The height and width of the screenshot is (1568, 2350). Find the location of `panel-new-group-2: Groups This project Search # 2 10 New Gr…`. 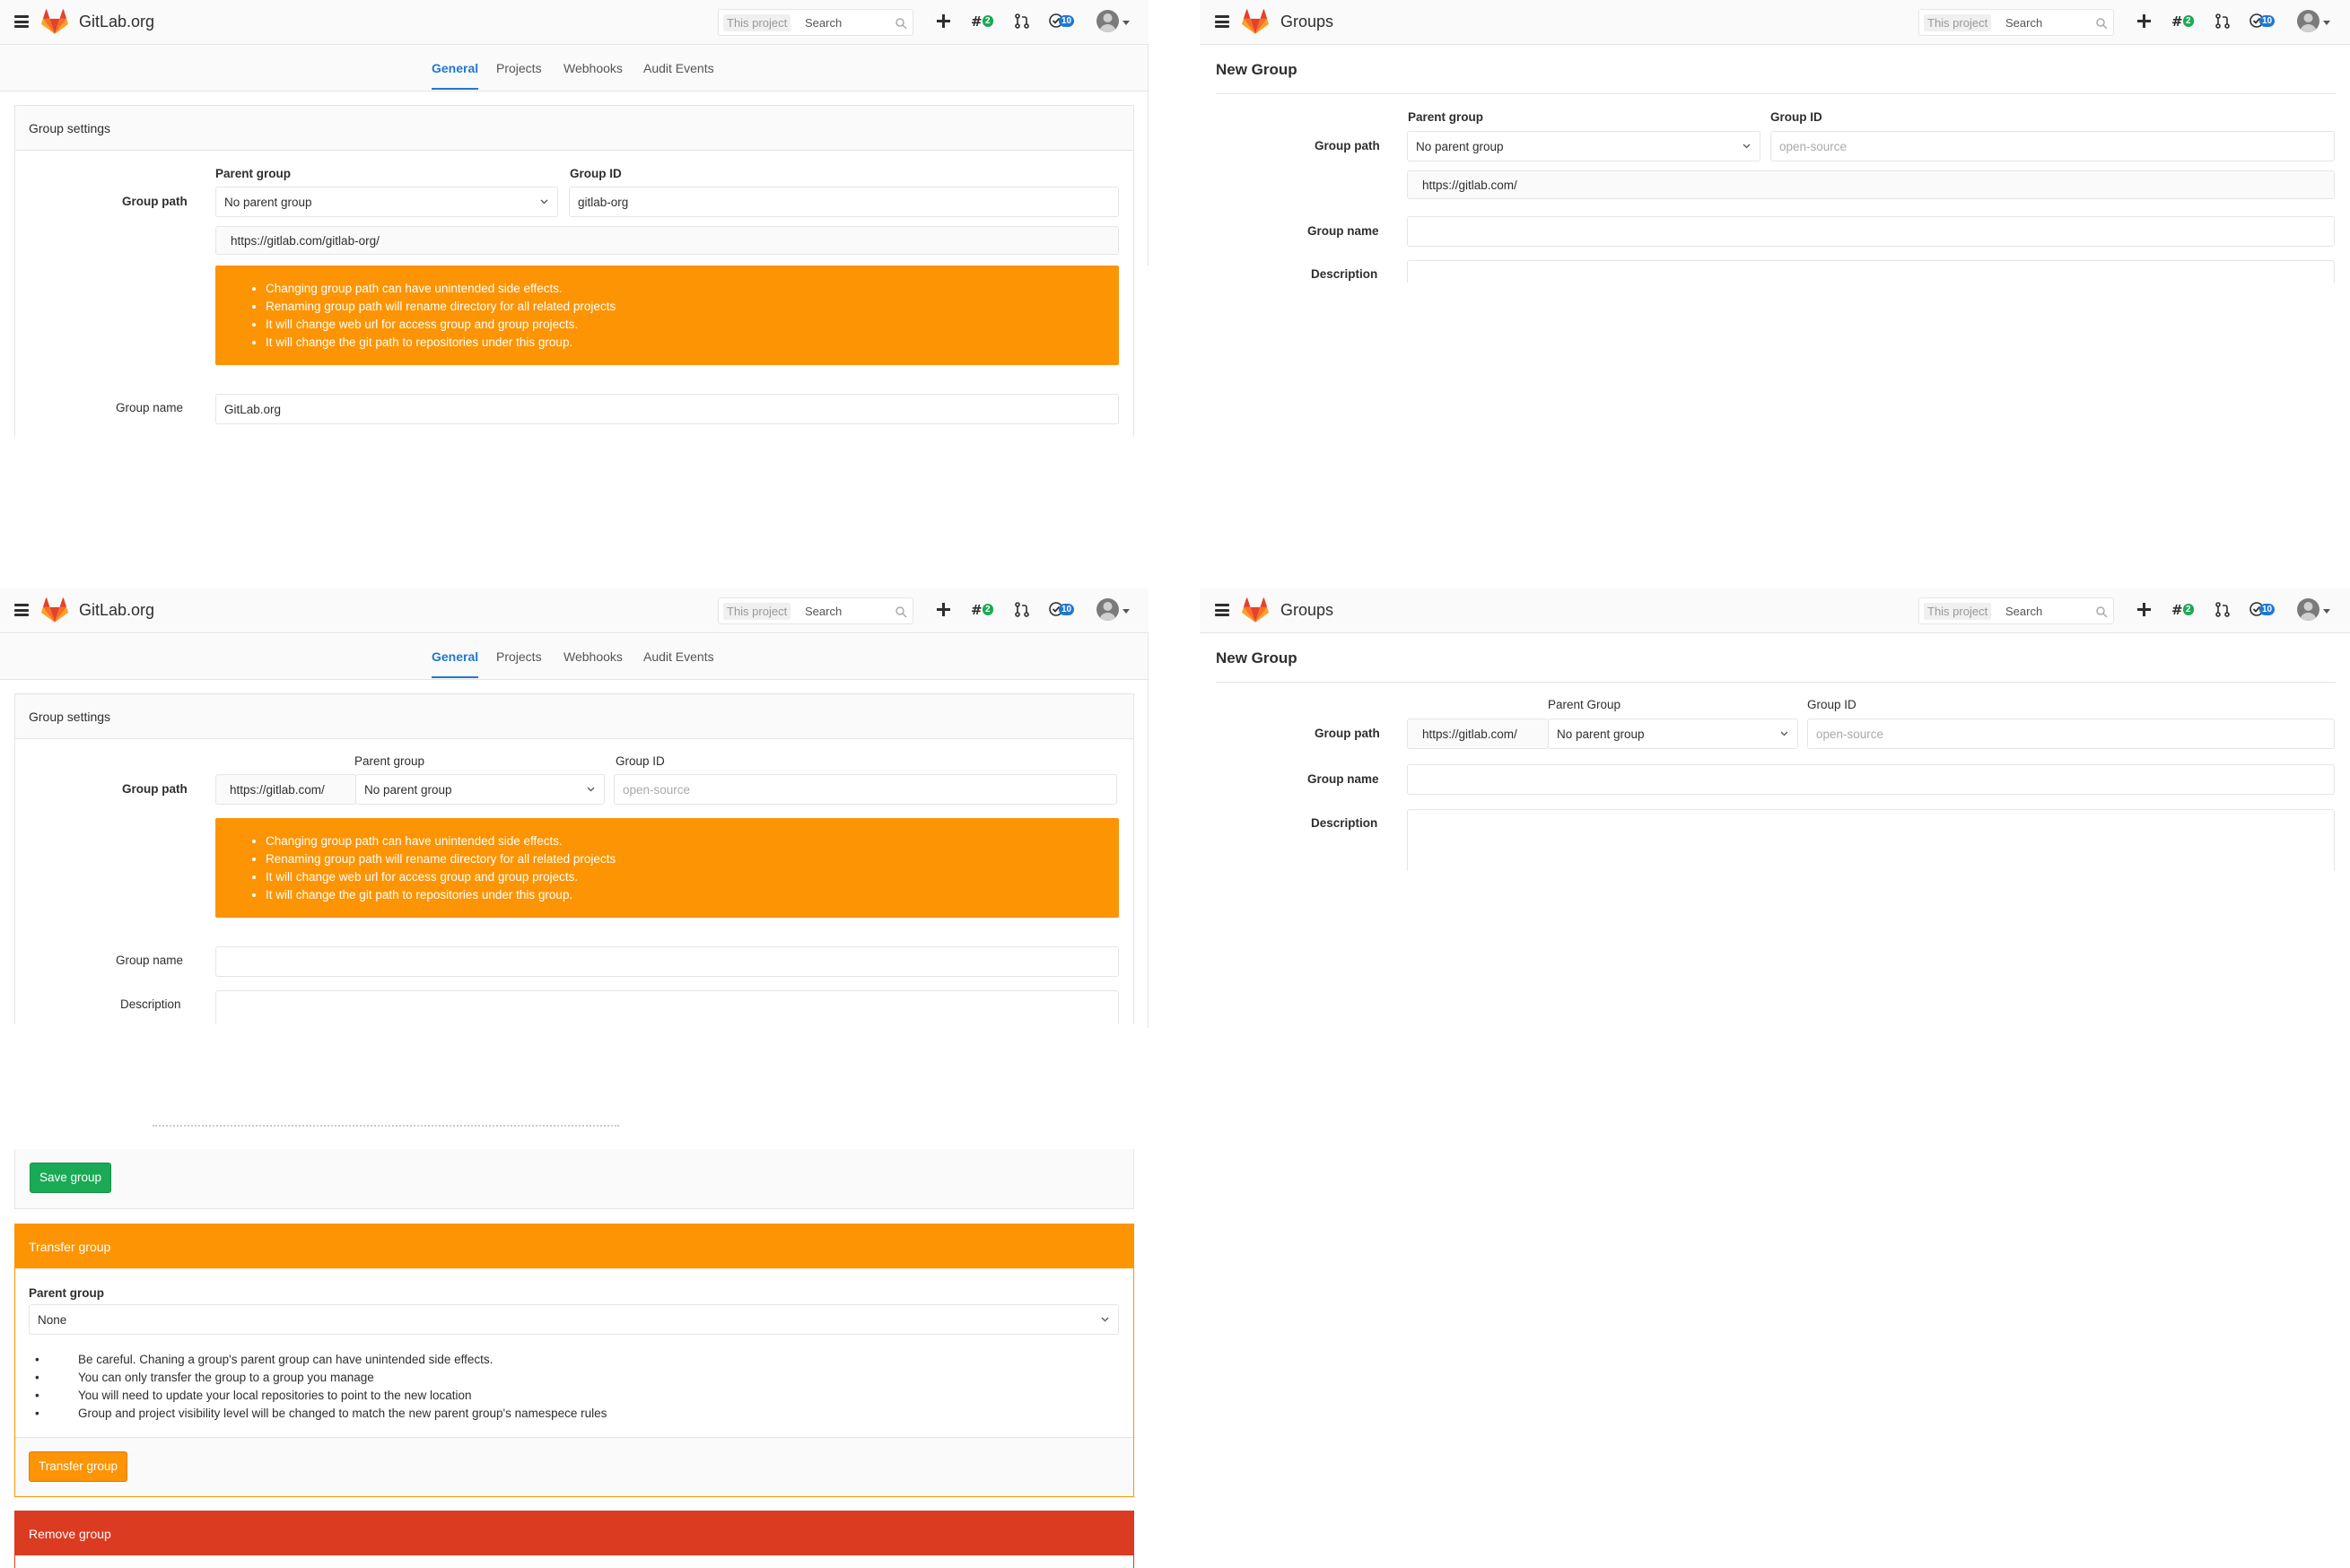

panel-new-group-2: Groups This project Search # 2 10 New Gr… is located at coordinates (1775, 729).